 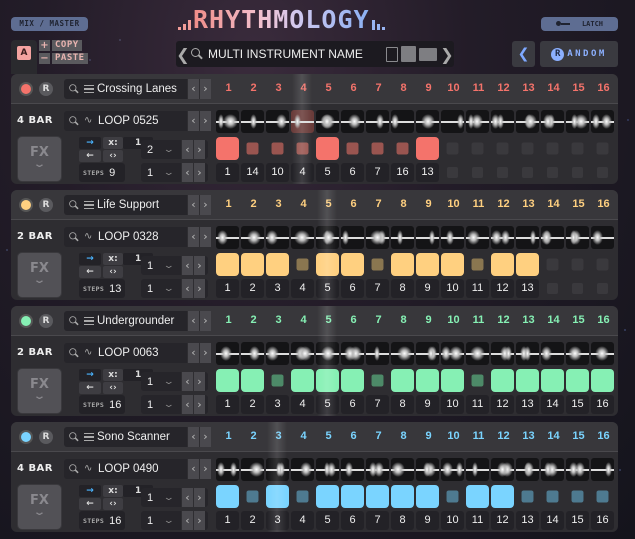 What do you see at coordinates (63, 58) in the screenshot?
I see `paste-button: − PASTE` at bounding box center [63, 58].